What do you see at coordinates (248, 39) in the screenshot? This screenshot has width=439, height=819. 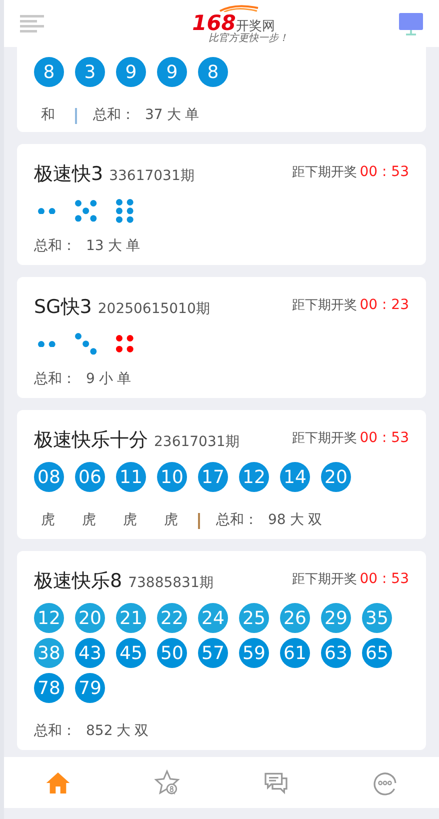 I see `logo-slogan: 比官方更快一步！` at bounding box center [248, 39].